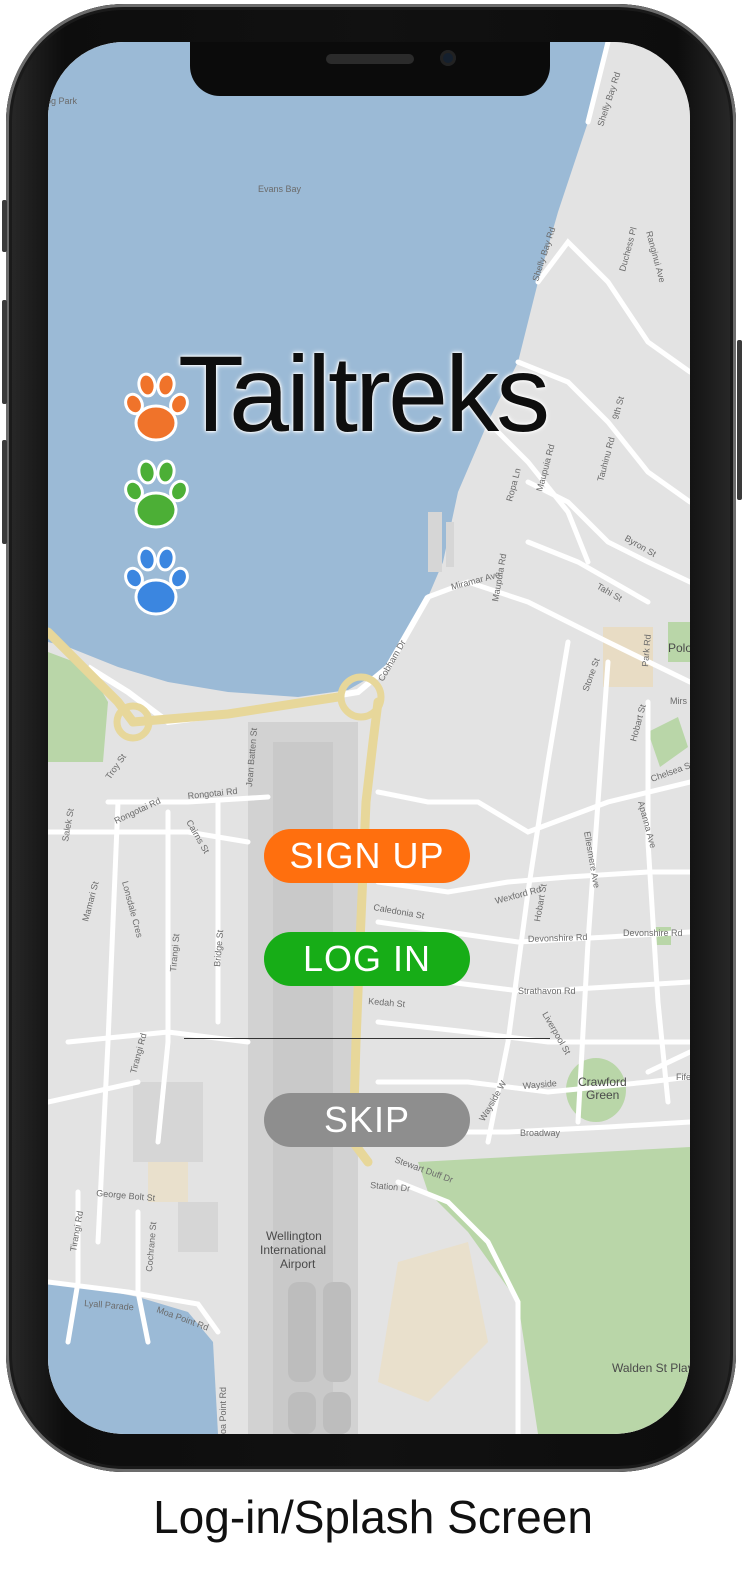 Image resolution: width=746 pixels, height=1582 pixels. What do you see at coordinates (156, 494) in the screenshot?
I see `green-paw-icon` at bounding box center [156, 494].